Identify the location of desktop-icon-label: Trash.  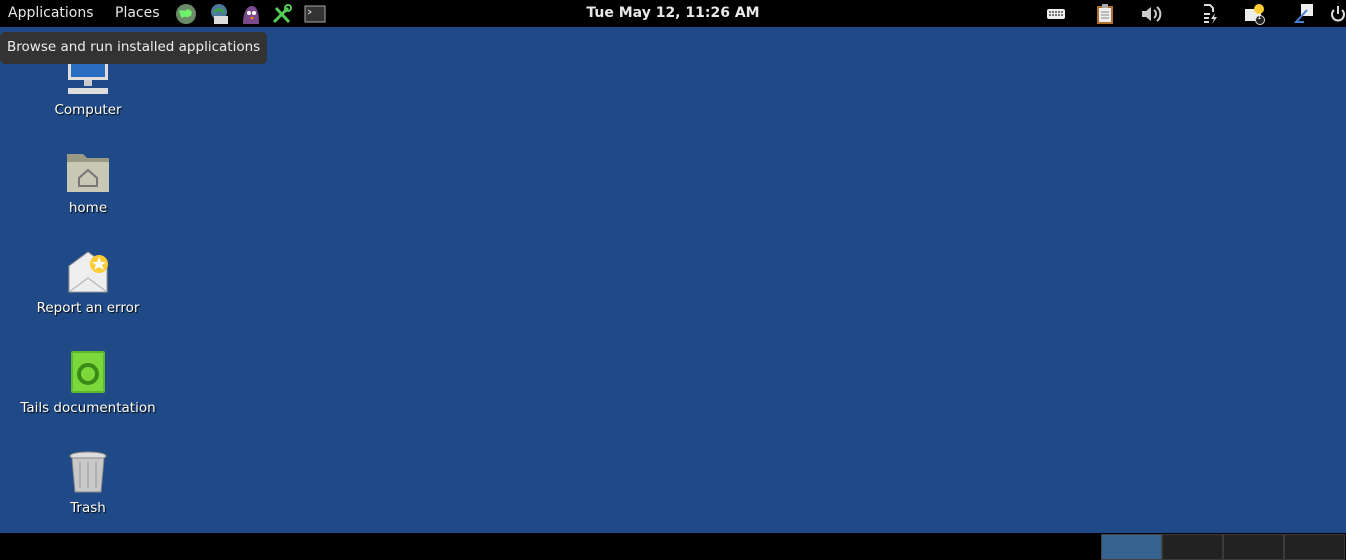
(88, 508).